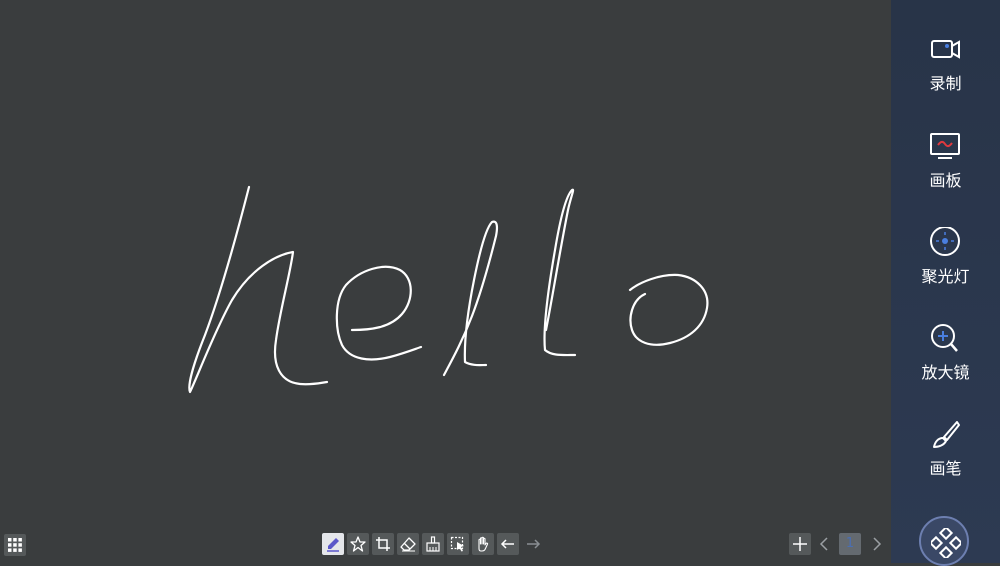 Image resolution: width=1000 pixels, height=566 pixels. I want to click on sidebar-item-label: 录制, so click(945, 83).